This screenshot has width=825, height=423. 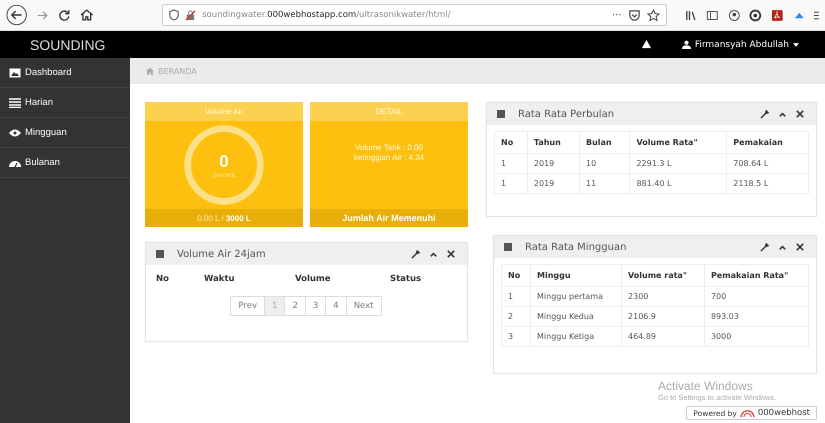 I want to click on page-button: 2, so click(x=295, y=306).